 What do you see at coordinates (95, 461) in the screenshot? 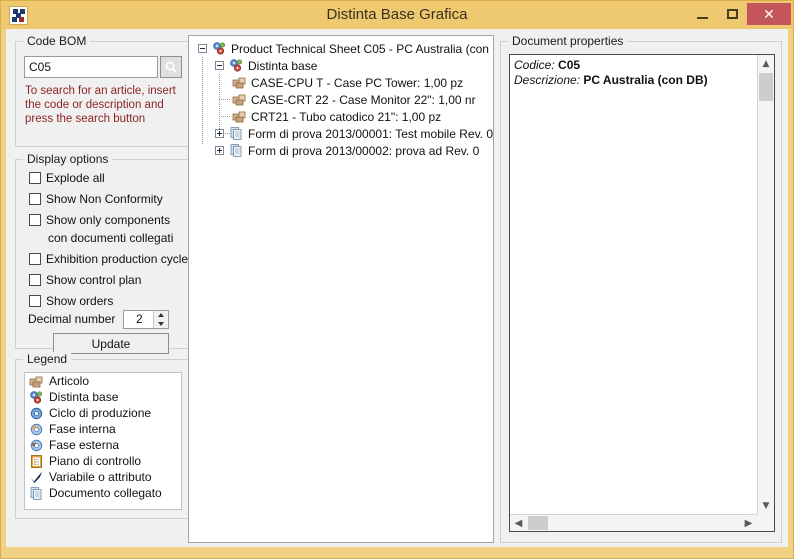
I see `legend-item-label: Piano di controllo` at bounding box center [95, 461].